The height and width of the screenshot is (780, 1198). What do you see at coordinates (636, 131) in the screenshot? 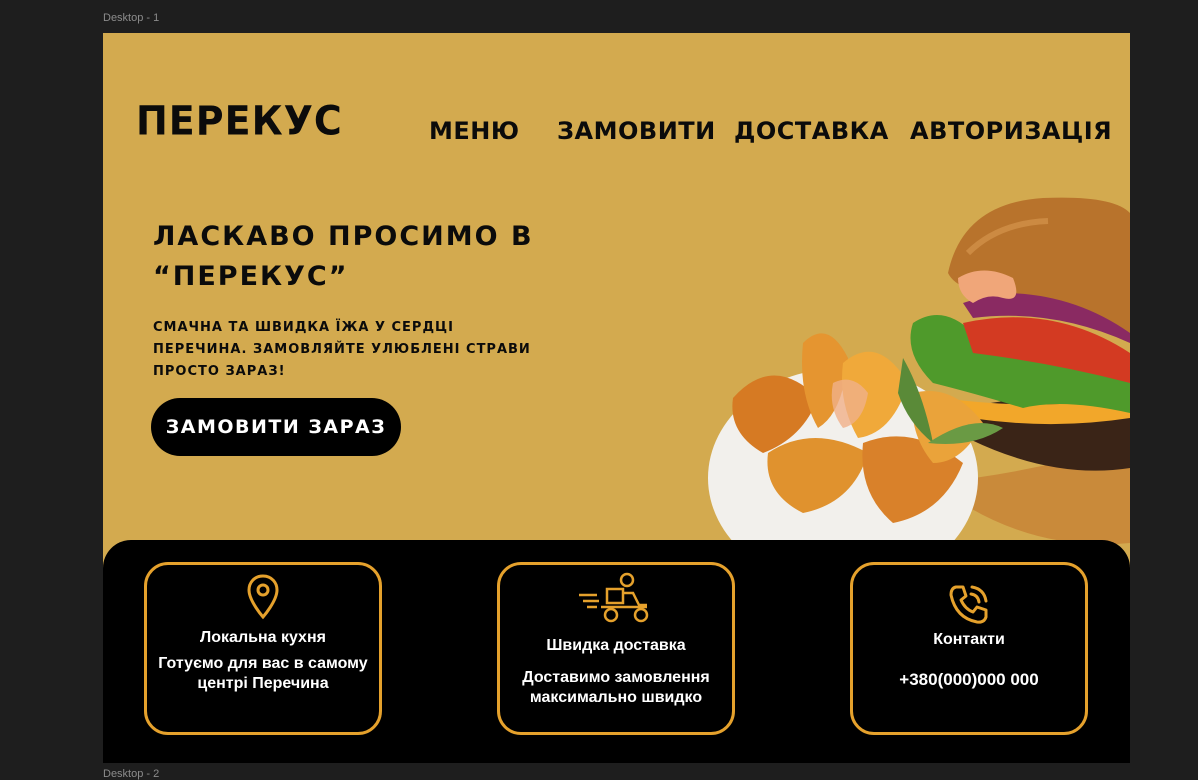
I see `nav-item-order: ЗАМОВИТИ` at bounding box center [636, 131].